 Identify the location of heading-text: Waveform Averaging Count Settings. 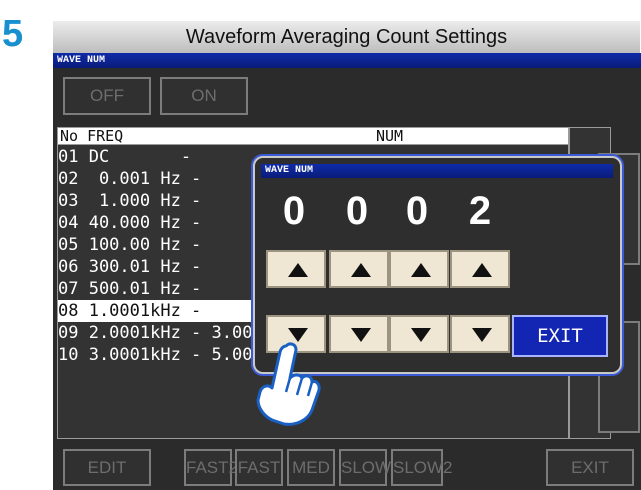
(346, 37).